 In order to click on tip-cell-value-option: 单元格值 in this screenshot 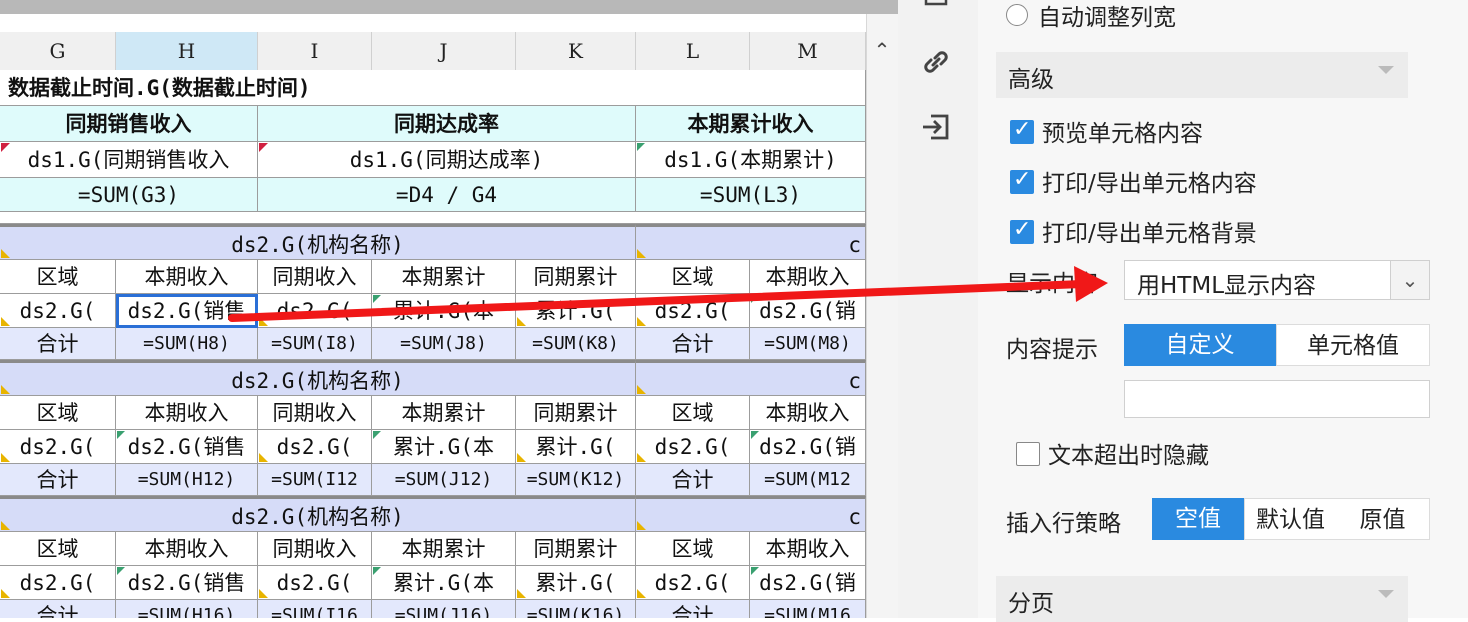, I will do `click(1353, 345)`.